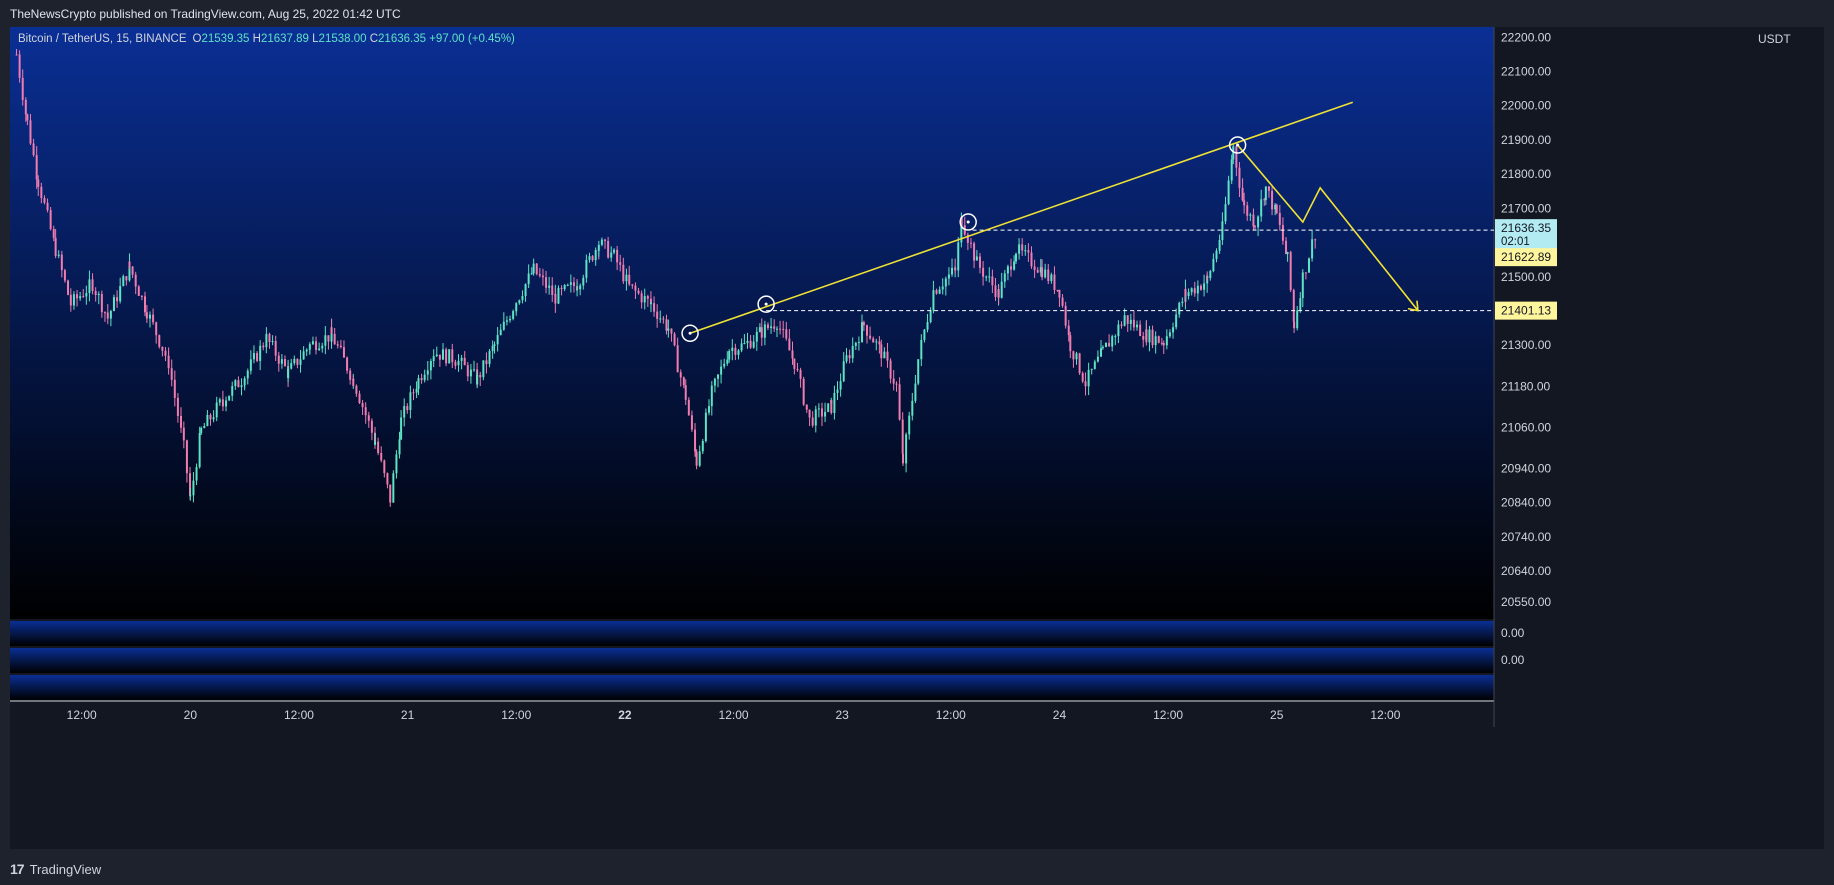  Describe the element at coordinates (408, 715) in the screenshot. I see `x-tick-label: 21` at that location.